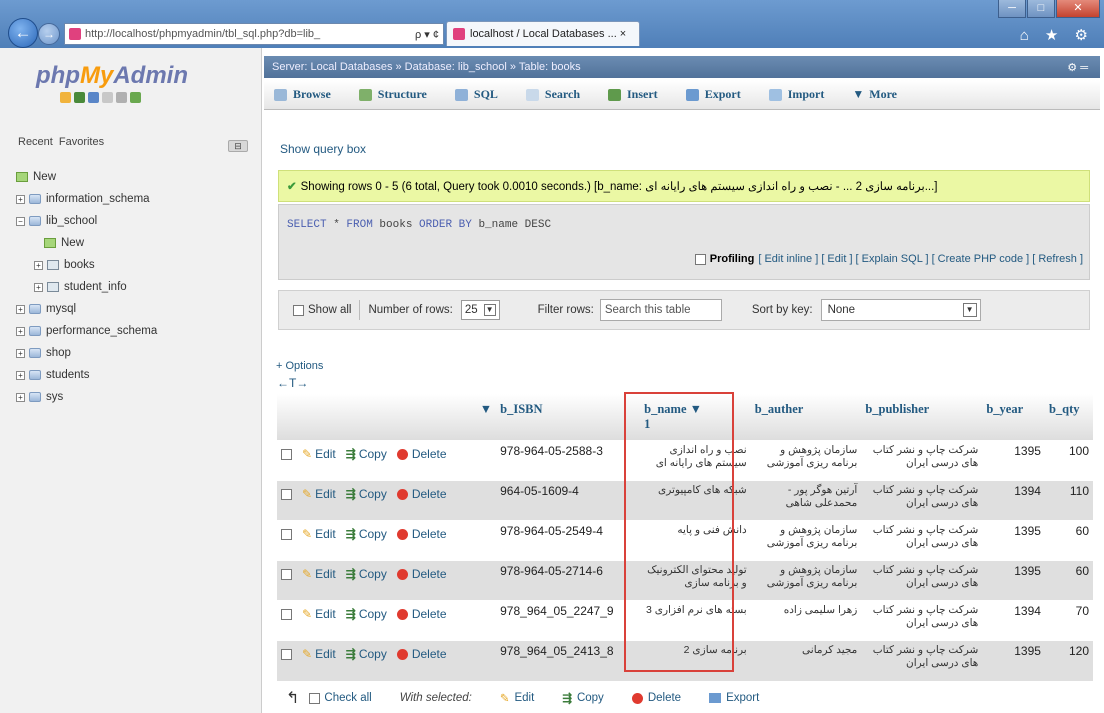 The width and height of the screenshot is (1104, 713). Describe the element at coordinates (86, 287) in the screenshot. I see `tree-item-student-info: + student_info` at that location.